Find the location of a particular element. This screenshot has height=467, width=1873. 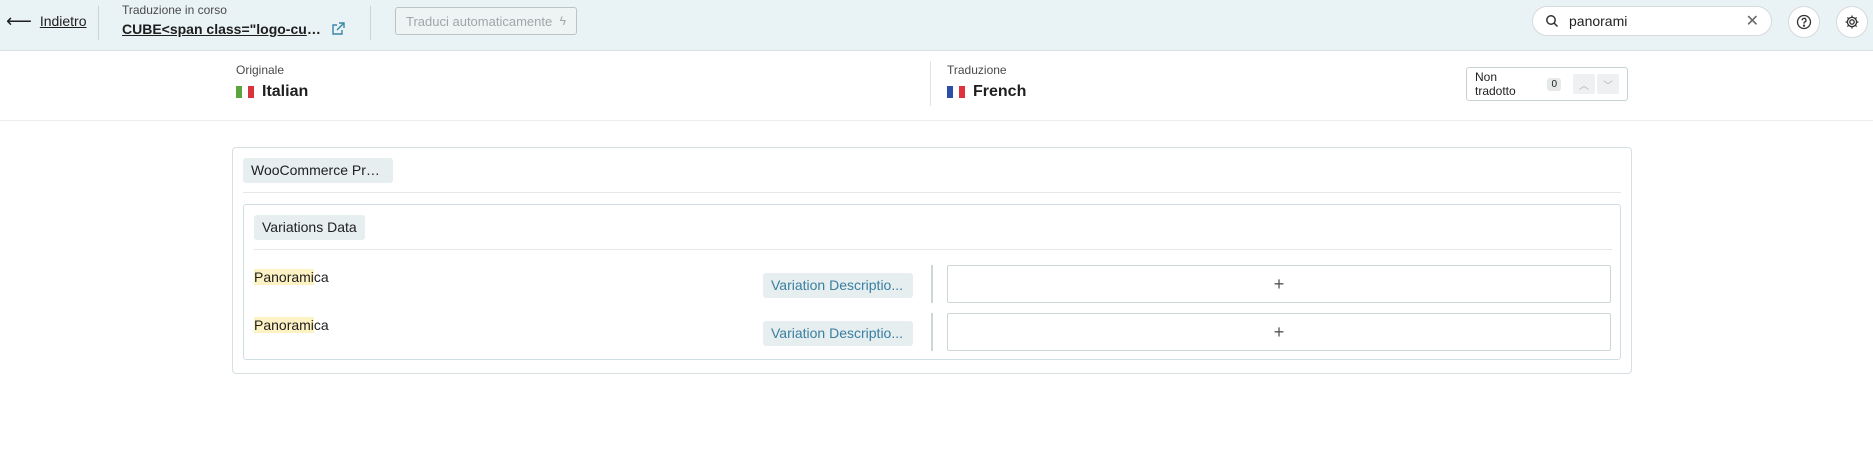

france-flag-icon is located at coordinates (956, 92).